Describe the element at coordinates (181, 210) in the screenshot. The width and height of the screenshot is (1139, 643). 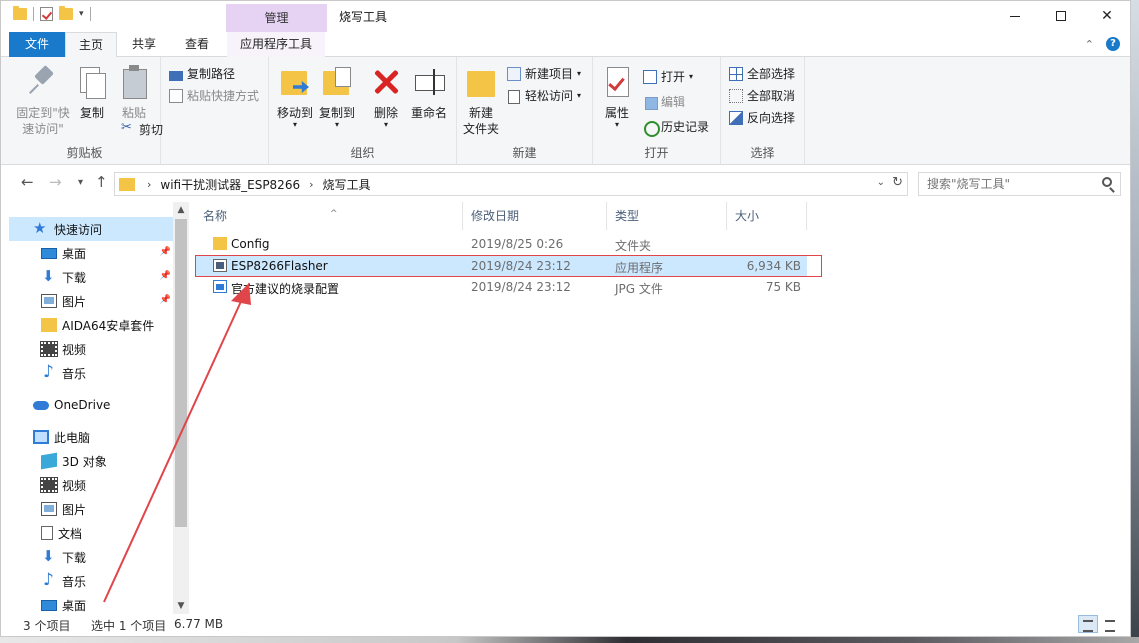
I see `scroll-up-icon: ▲` at that location.